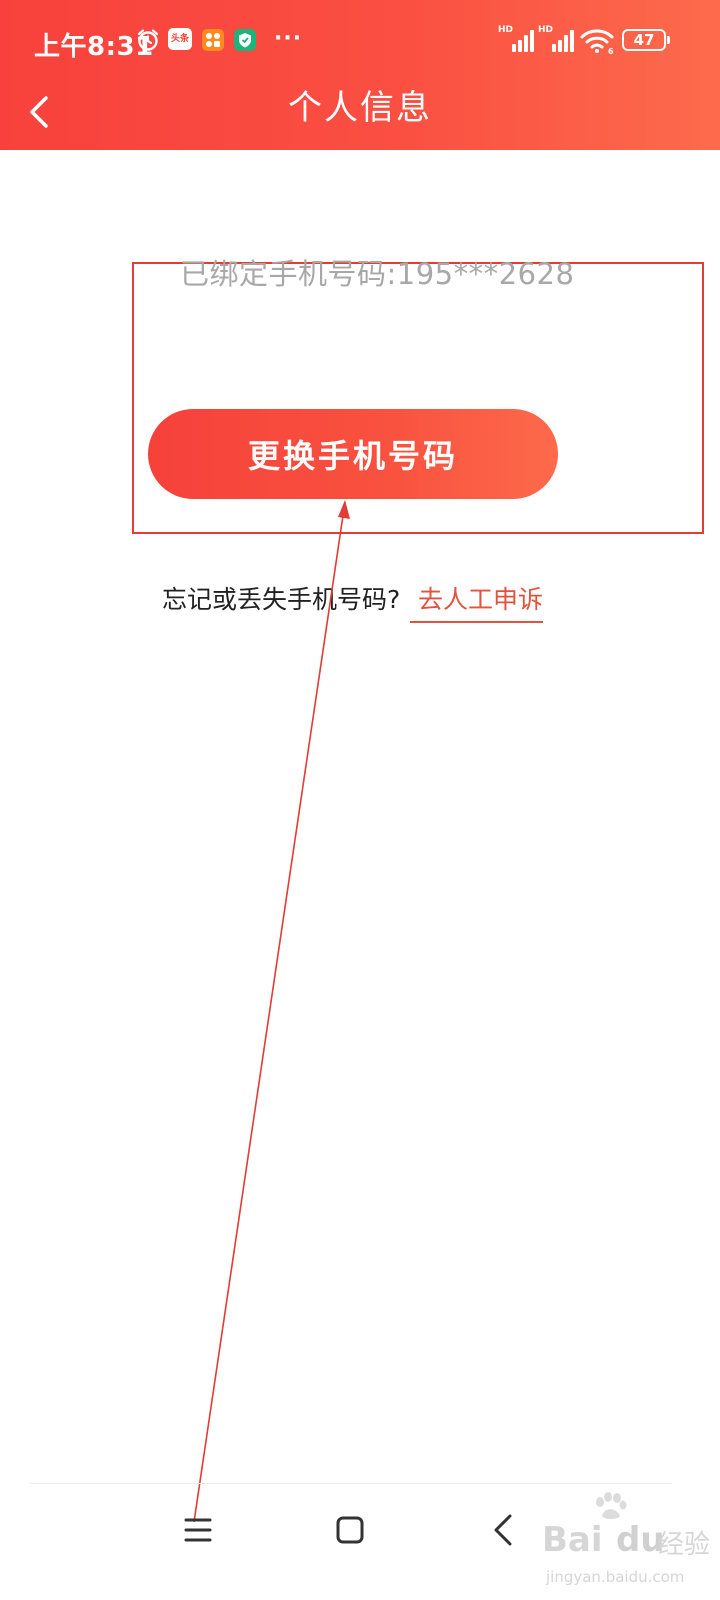  I want to click on baidu-jingyan-watermark: Bai du 经验 jingyan.baidu.com, so click(627, 1542).